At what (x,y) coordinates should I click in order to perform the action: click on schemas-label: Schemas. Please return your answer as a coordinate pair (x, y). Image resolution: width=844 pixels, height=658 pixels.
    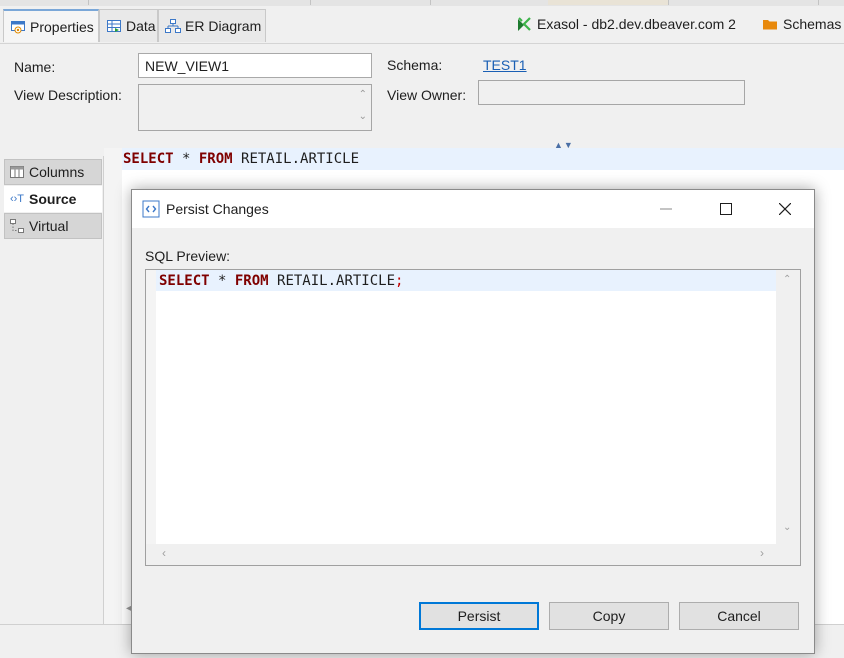
    Looking at the image, I should click on (812, 24).